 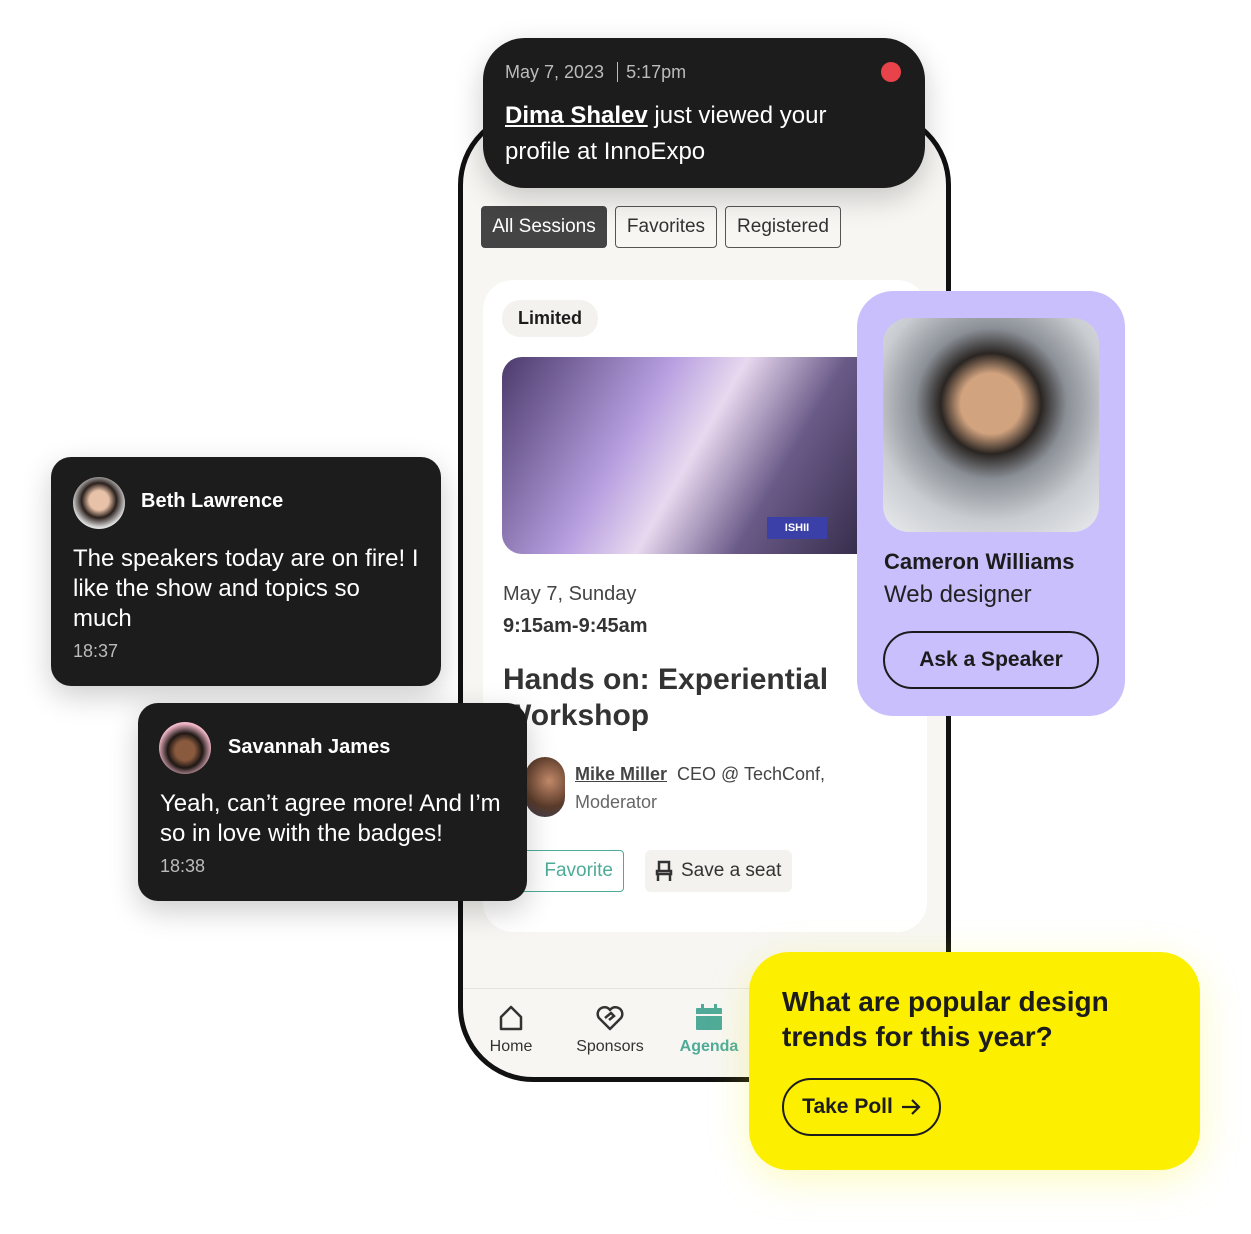 What do you see at coordinates (550, 318) in the screenshot?
I see `limited-badge: Limited` at bounding box center [550, 318].